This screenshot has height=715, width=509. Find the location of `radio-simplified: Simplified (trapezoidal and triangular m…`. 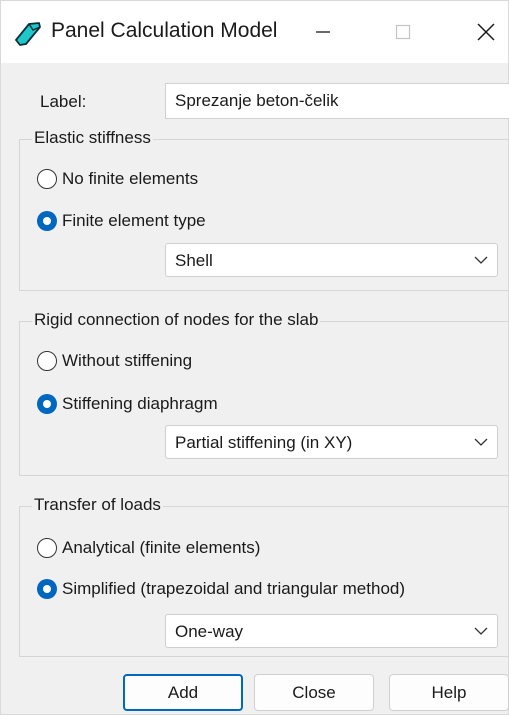

radio-simplified: Simplified (trapezoidal and triangular m… is located at coordinates (221, 589).